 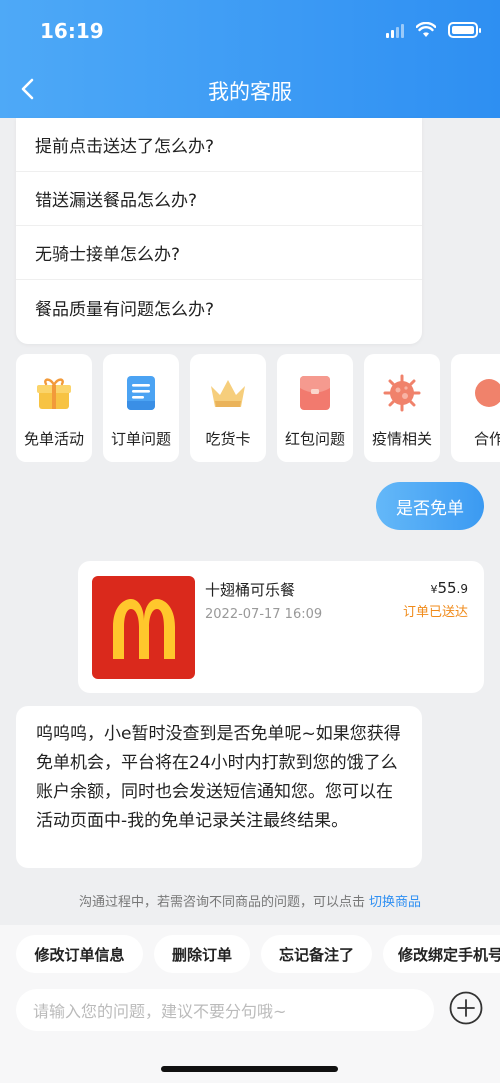 What do you see at coordinates (430, 506) in the screenshot?
I see `user-message-bubble: 是否免单` at bounding box center [430, 506].